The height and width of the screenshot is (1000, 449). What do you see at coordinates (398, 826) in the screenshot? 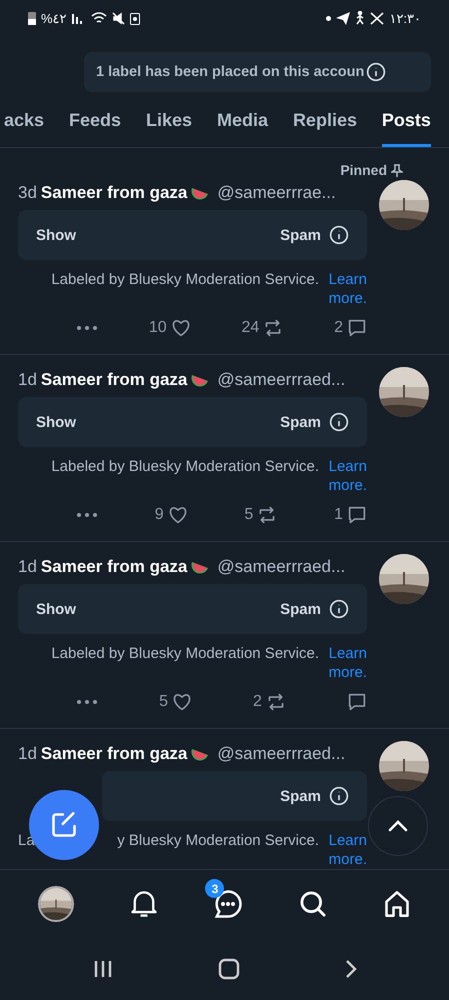
I see `chevron-up-icon` at bounding box center [398, 826].